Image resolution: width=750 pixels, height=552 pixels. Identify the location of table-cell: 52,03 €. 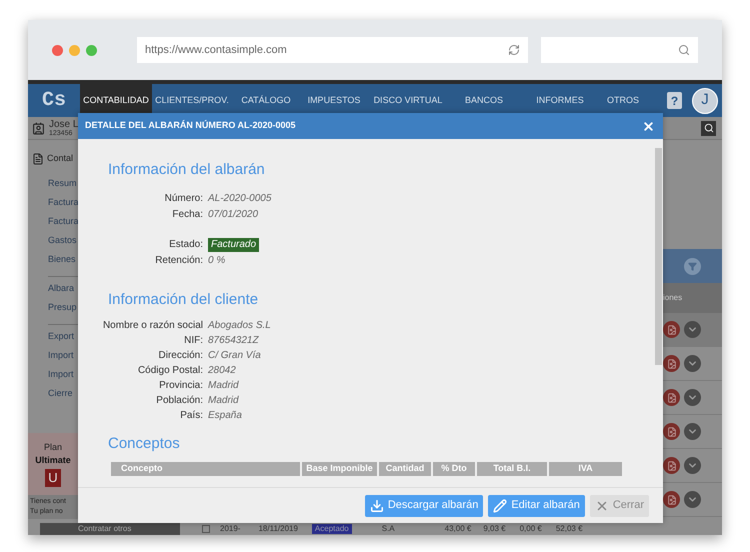
(569, 529).